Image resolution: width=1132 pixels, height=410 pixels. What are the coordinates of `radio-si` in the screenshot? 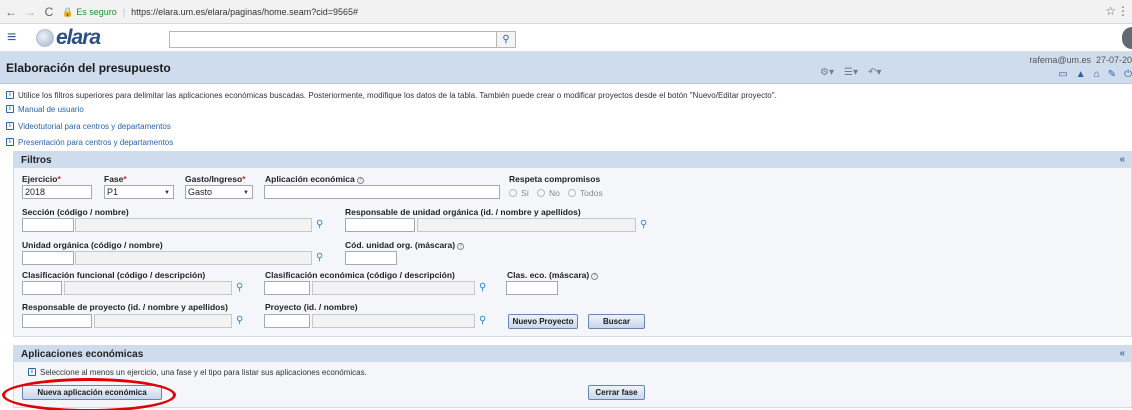 It's located at (513, 193).